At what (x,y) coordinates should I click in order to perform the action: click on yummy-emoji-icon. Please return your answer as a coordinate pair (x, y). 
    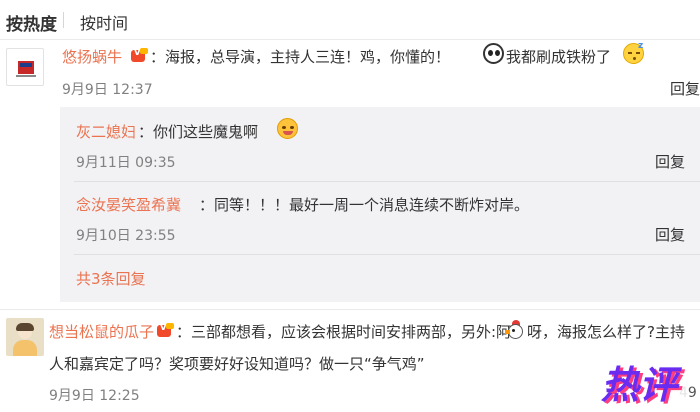
    Looking at the image, I should click on (287, 128).